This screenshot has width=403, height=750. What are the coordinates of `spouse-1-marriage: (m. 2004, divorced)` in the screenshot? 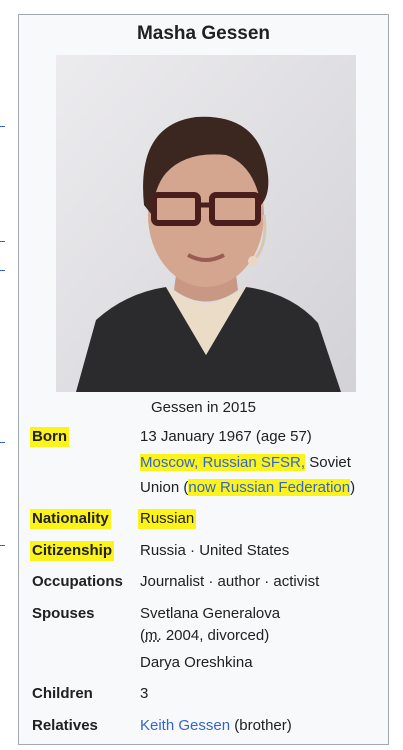 It's located at (204, 636).